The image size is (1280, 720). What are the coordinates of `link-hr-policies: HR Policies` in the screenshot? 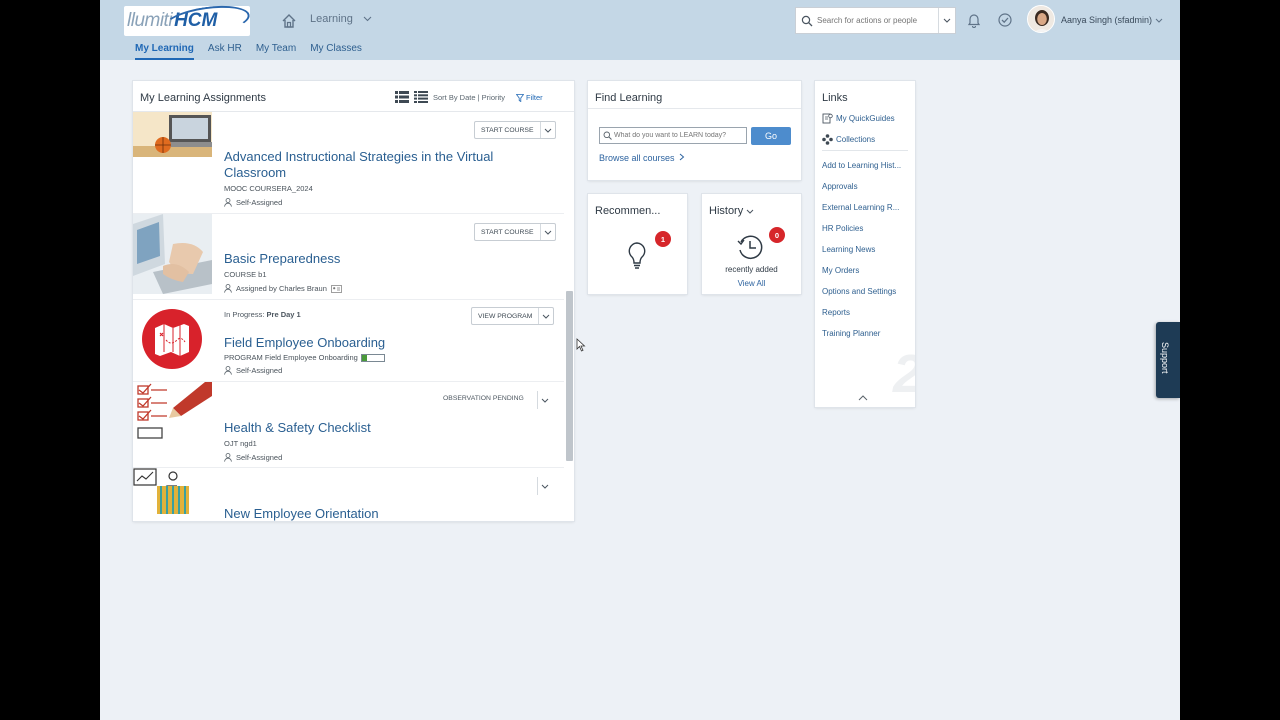 It's located at (842, 228).